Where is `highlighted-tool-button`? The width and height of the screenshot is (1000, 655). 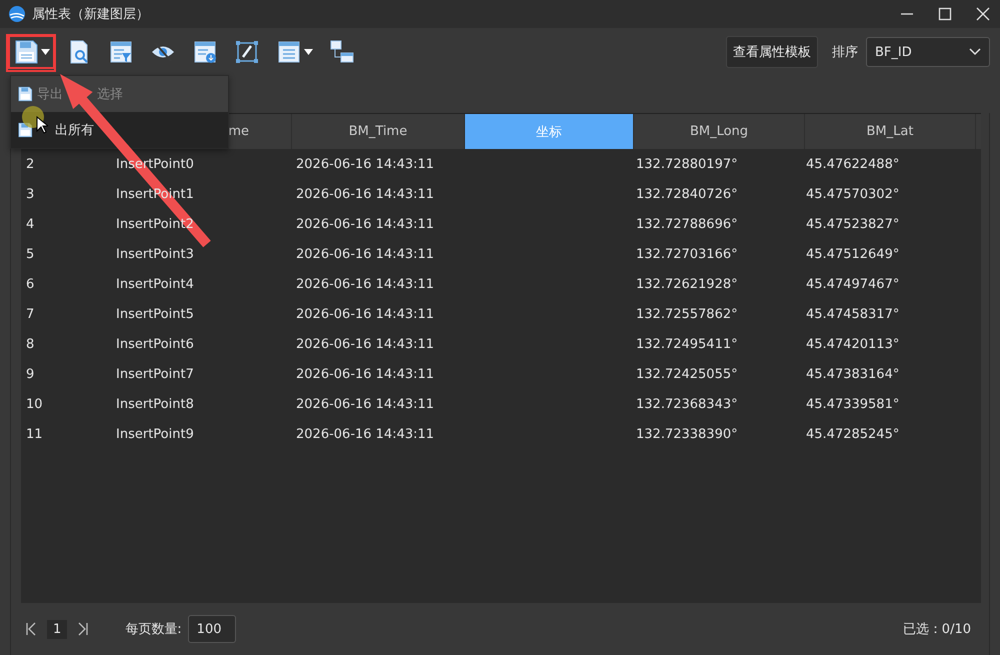 highlighted-tool-button is located at coordinates (31, 52).